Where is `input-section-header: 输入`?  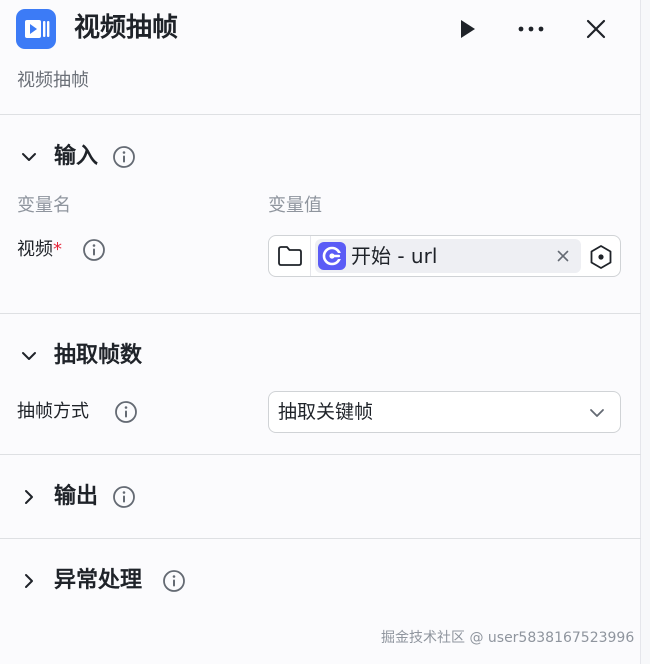
input-section-header: 输入 is located at coordinates (320, 142).